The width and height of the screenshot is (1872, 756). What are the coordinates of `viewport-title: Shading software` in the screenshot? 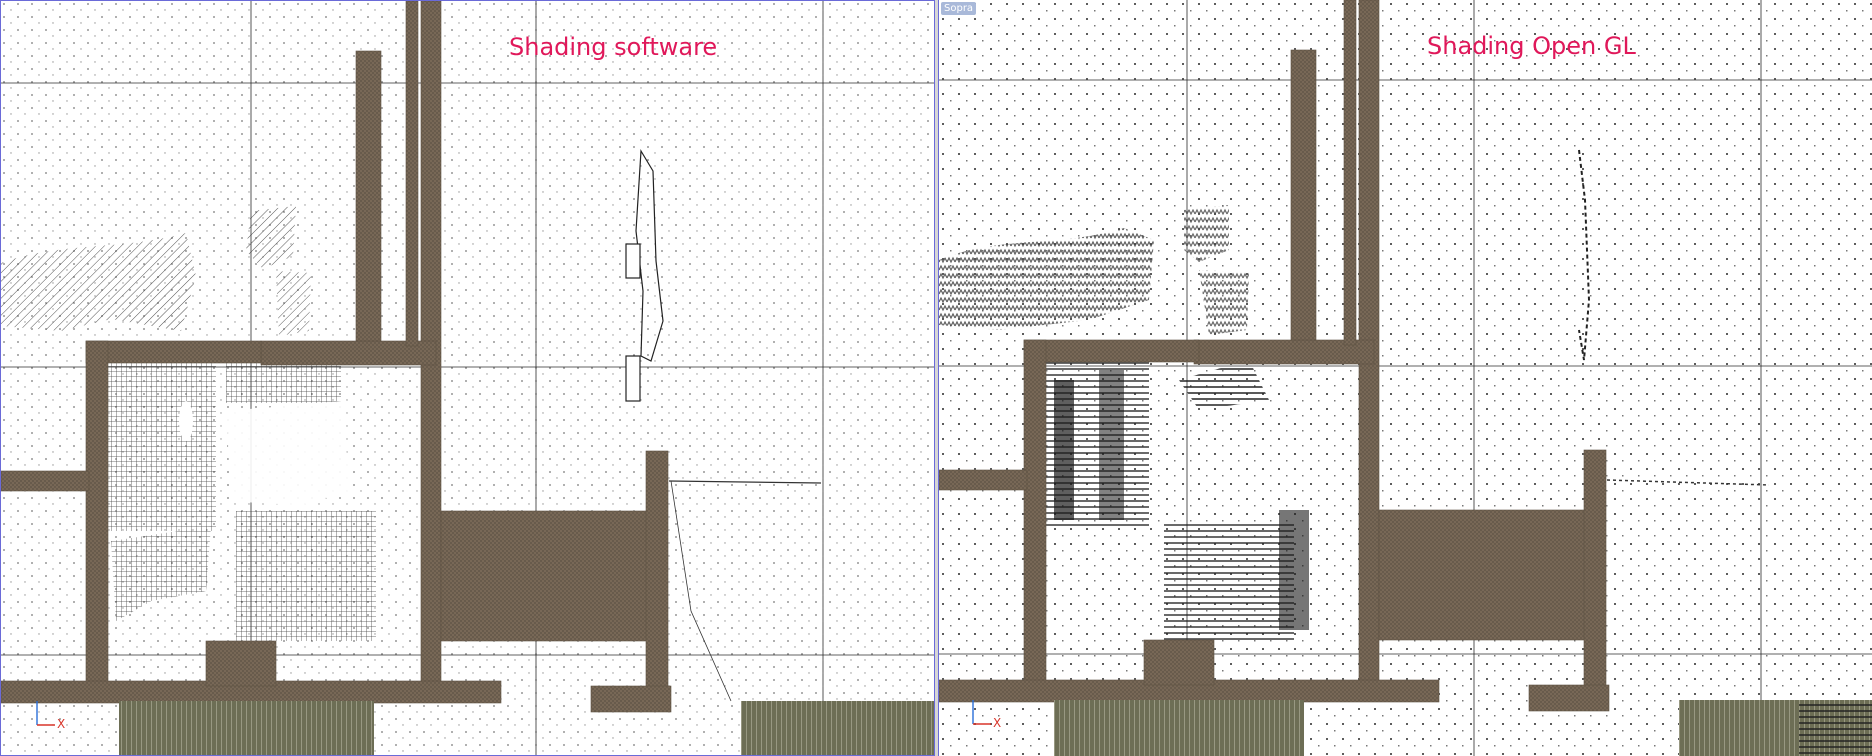 It's located at (613, 47).